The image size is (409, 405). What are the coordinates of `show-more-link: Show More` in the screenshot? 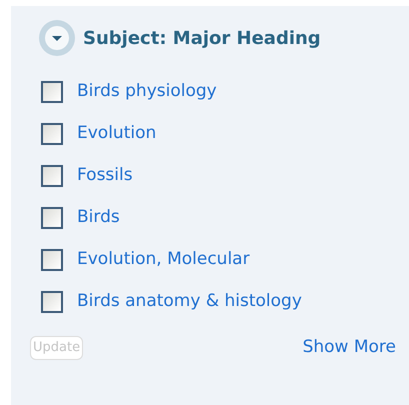 It's located at (349, 347).